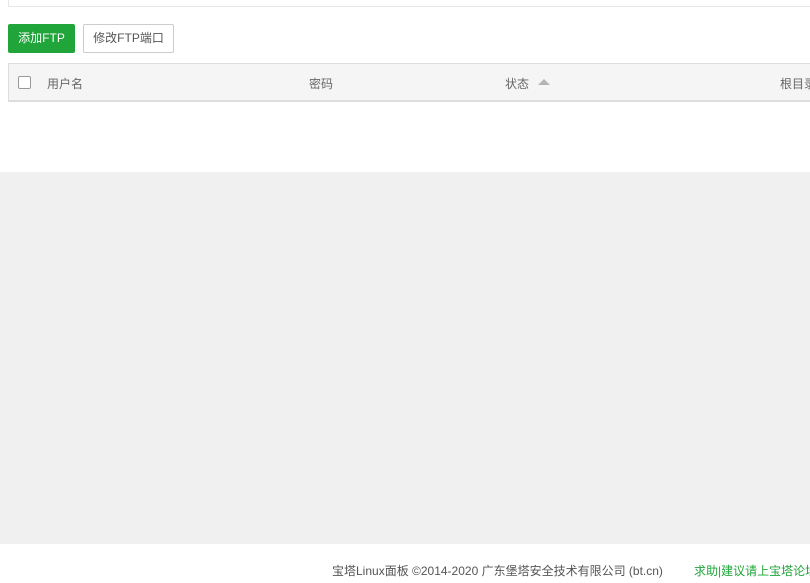 The height and width of the screenshot is (583, 810). I want to click on select-all-checkbox, so click(24, 82).